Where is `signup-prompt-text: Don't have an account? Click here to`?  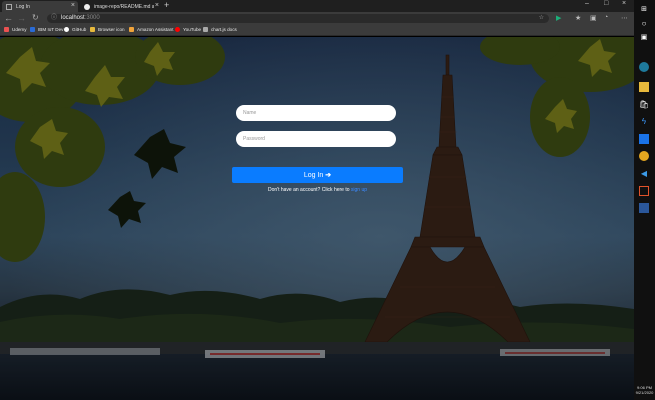 signup-prompt-text: Don't have an account? Click here to is located at coordinates (308, 190).